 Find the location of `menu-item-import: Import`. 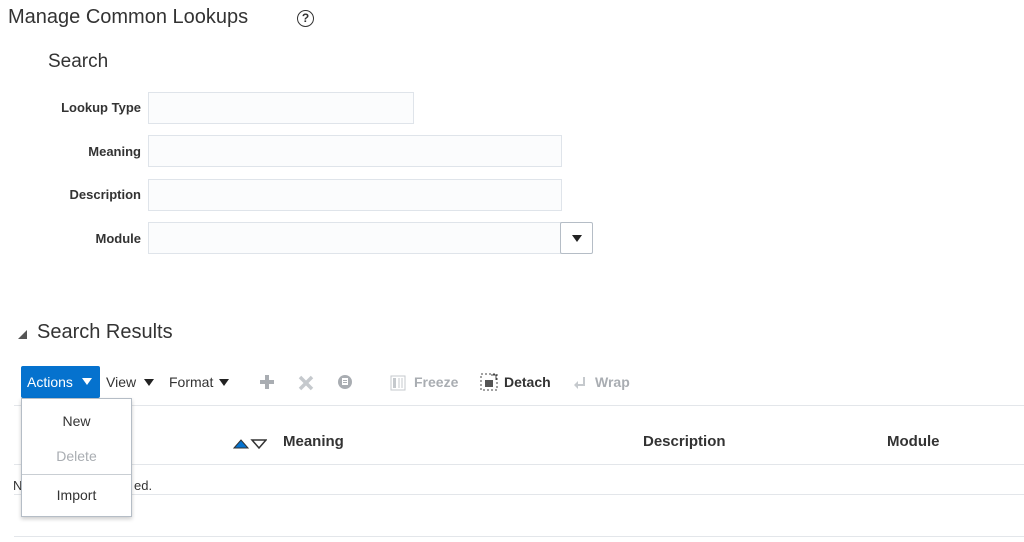

menu-item-import: Import is located at coordinates (76, 495).